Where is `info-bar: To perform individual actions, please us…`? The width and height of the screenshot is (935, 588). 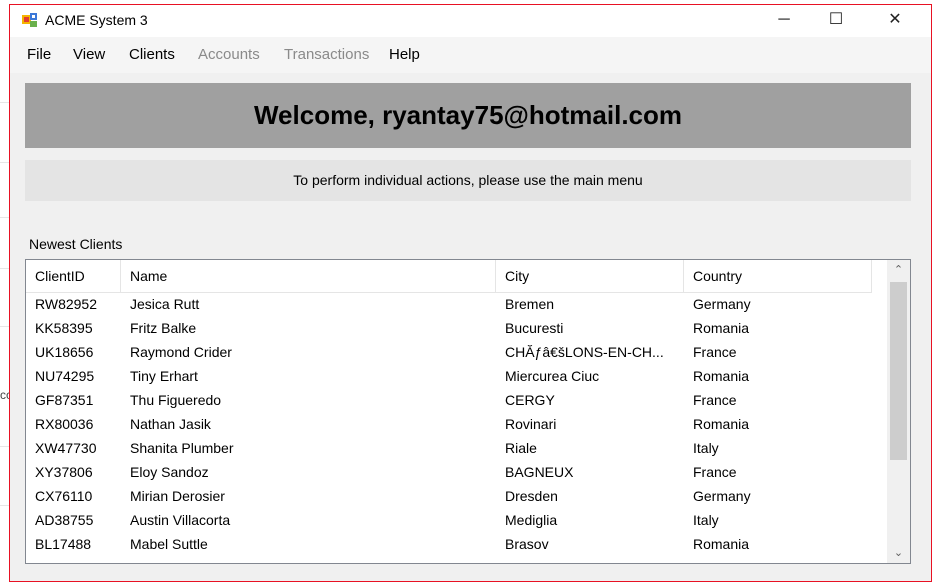
info-bar: To perform individual actions, please us… is located at coordinates (468, 180).